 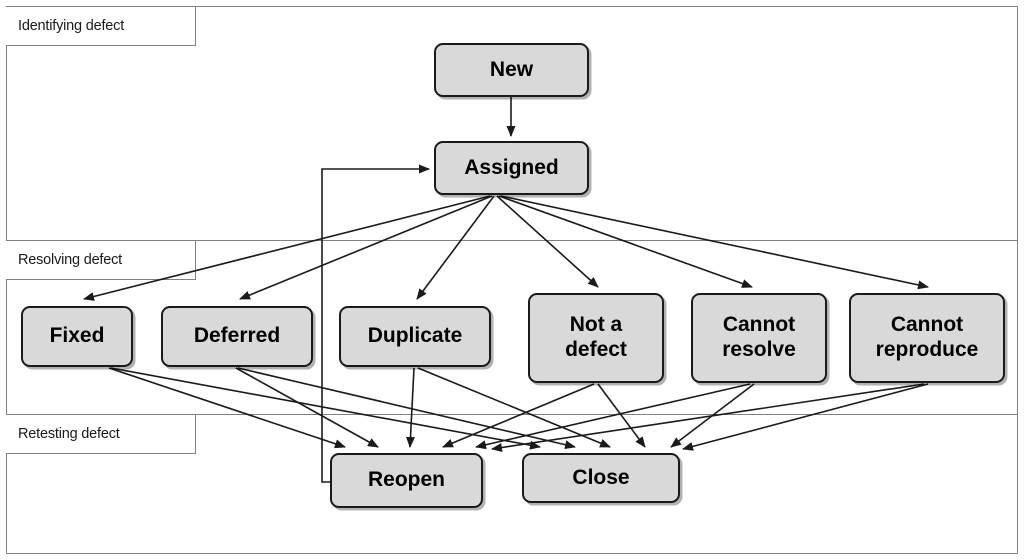 I want to click on state-node-cannot-reproduce: Cannot reproduce, so click(x=927, y=338).